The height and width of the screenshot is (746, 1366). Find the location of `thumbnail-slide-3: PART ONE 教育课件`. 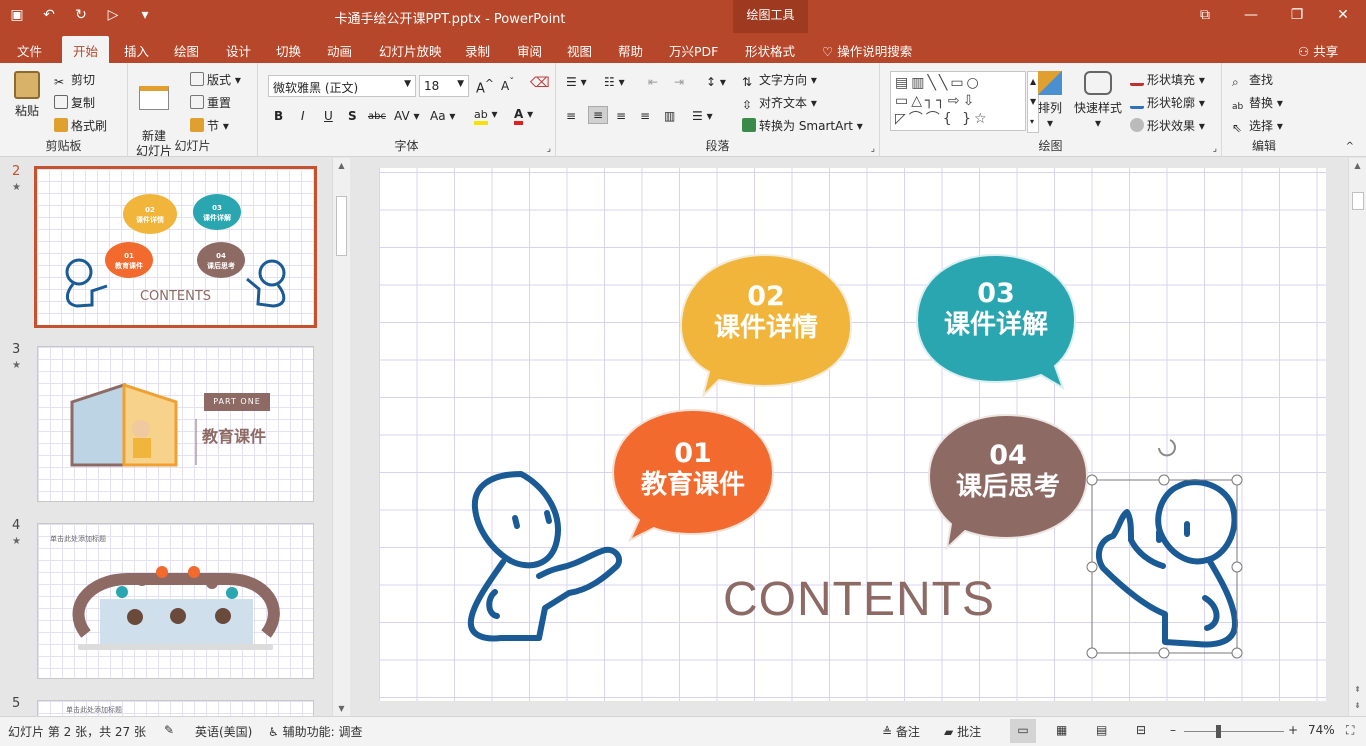

thumbnail-slide-3: PART ONE 教育课件 is located at coordinates (175, 424).